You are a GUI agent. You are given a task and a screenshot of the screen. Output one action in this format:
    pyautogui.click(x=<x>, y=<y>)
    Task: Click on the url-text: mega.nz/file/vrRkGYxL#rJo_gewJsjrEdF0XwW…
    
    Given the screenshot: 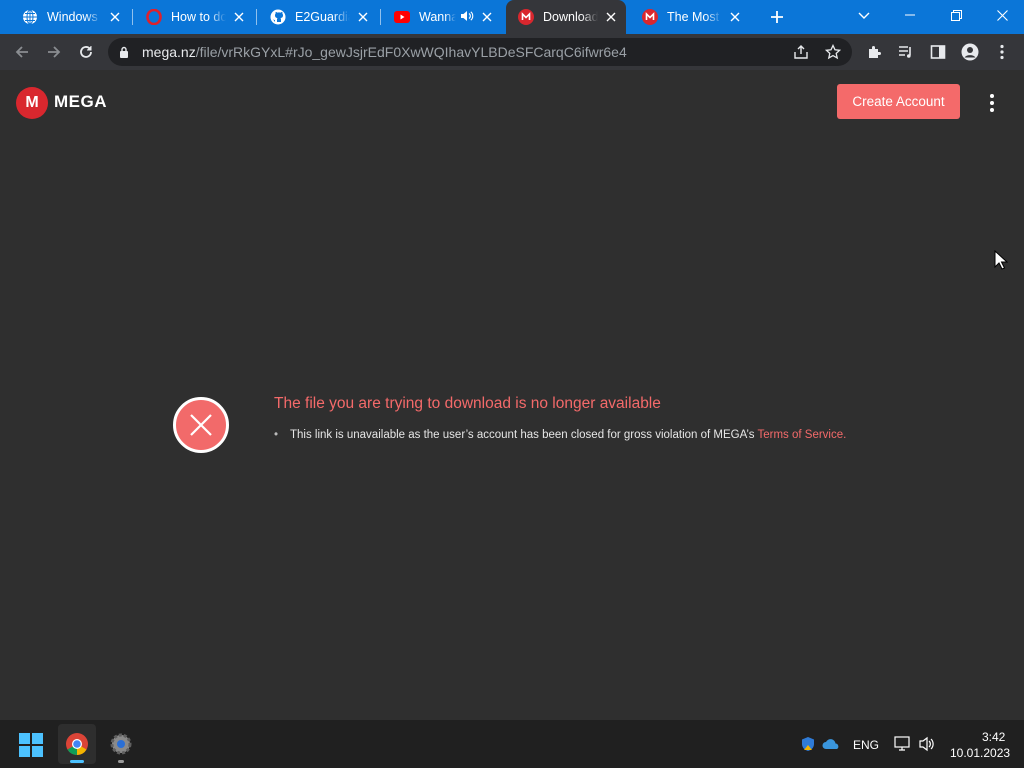 What is the action you would take?
    pyautogui.click(x=384, y=52)
    